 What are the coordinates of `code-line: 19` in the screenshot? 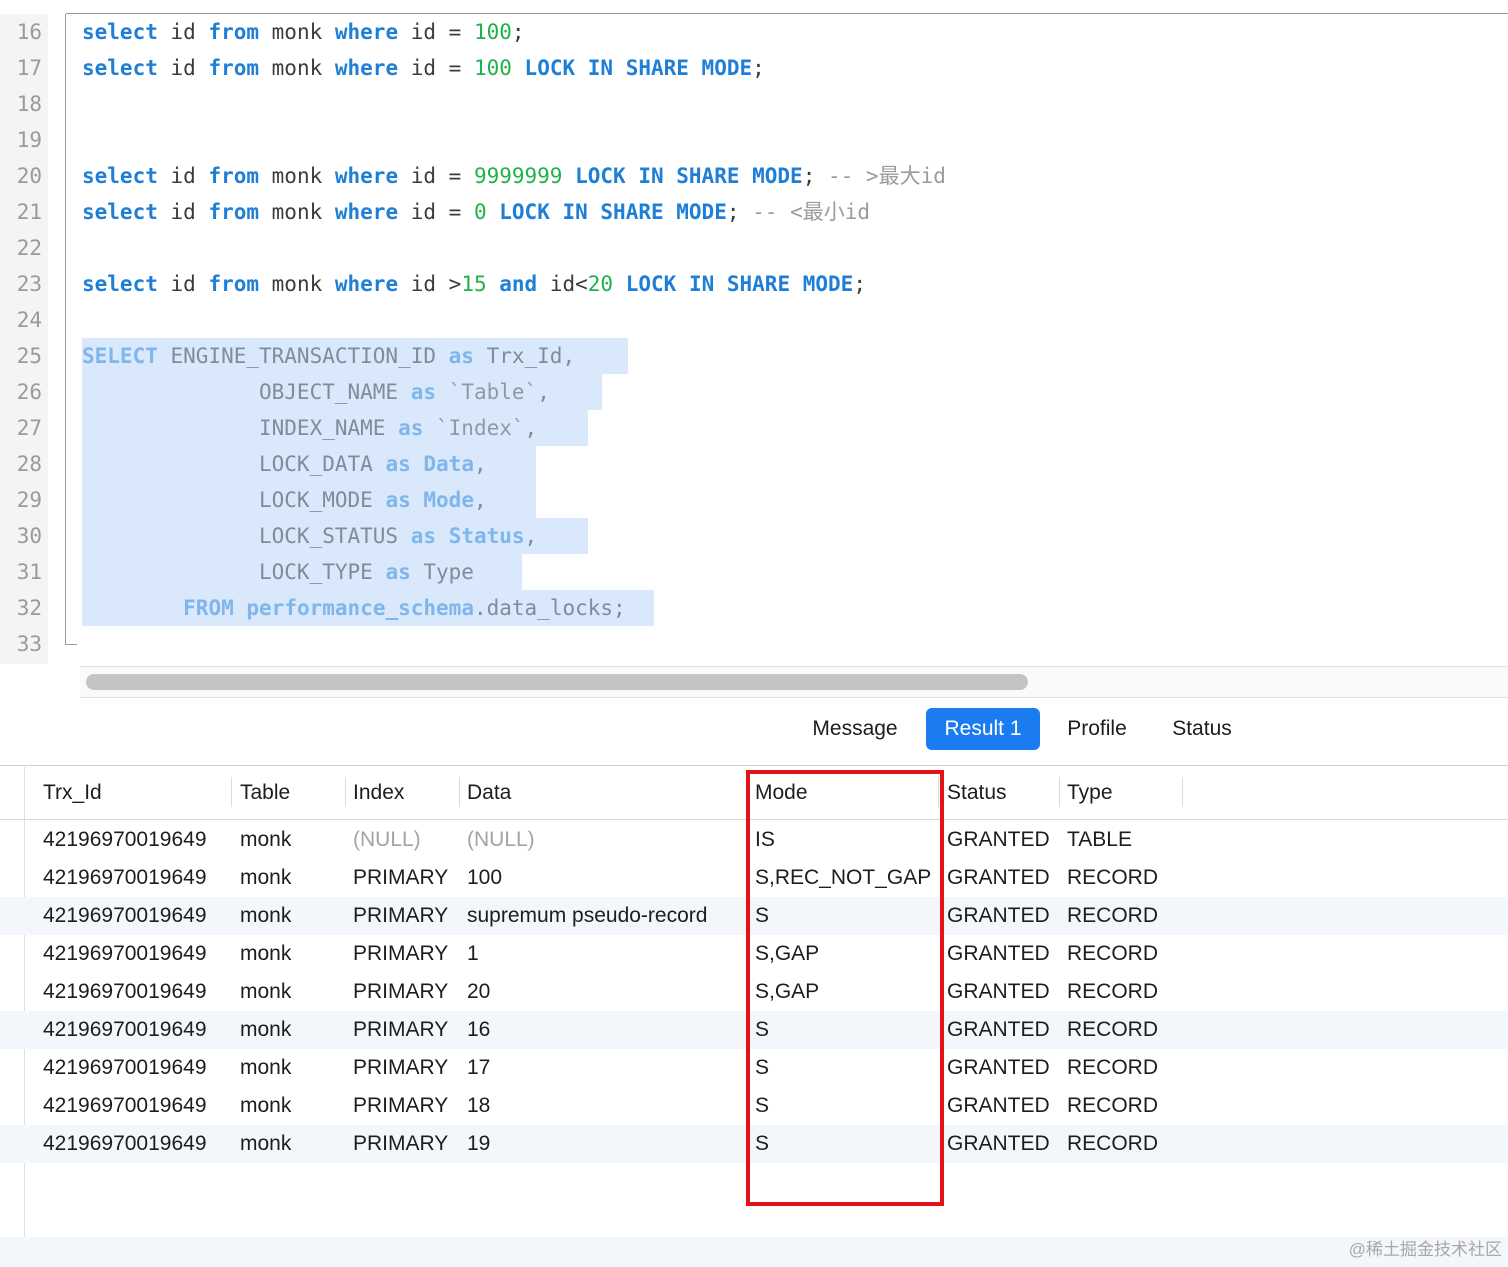 It's located at (754, 140).